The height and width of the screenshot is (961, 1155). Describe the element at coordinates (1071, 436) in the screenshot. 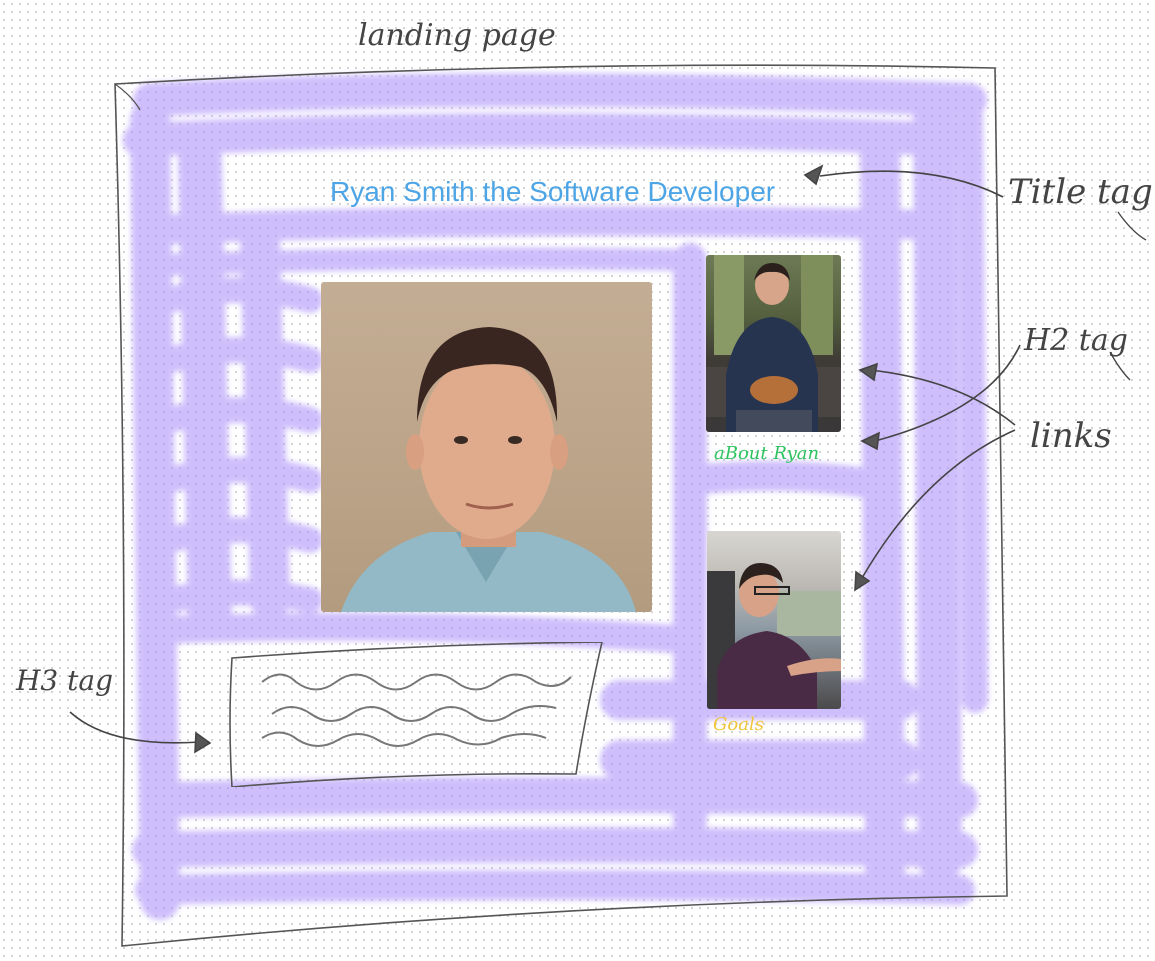

I see `links-annotation: links` at that location.